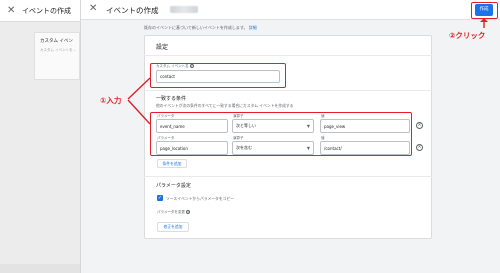 This screenshot has height=273, width=500. What do you see at coordinates (467, 35) in the screenshot?
I see `annotation-click-label: ②クリック` at bounding box center [467, 35].